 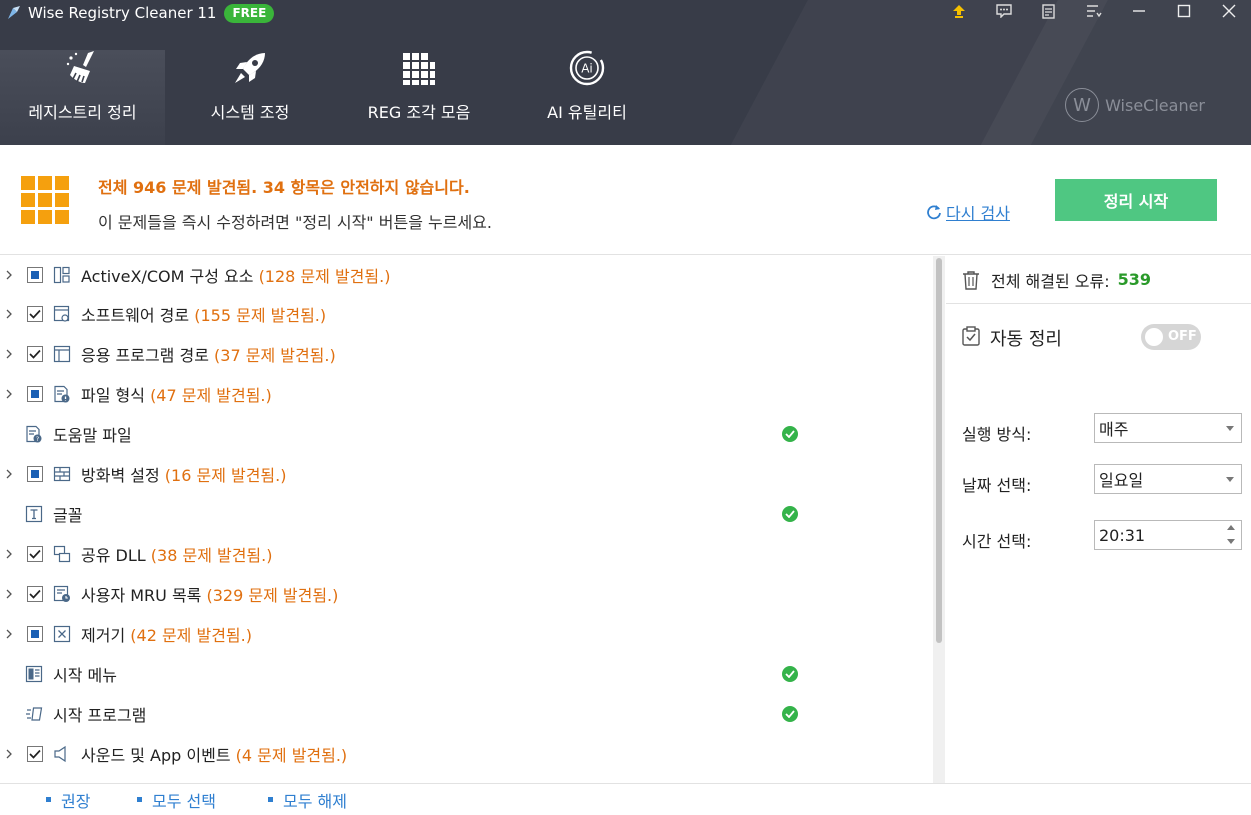 I want to click on category-label: 방화벽 설정, so click(x=120, y=475).